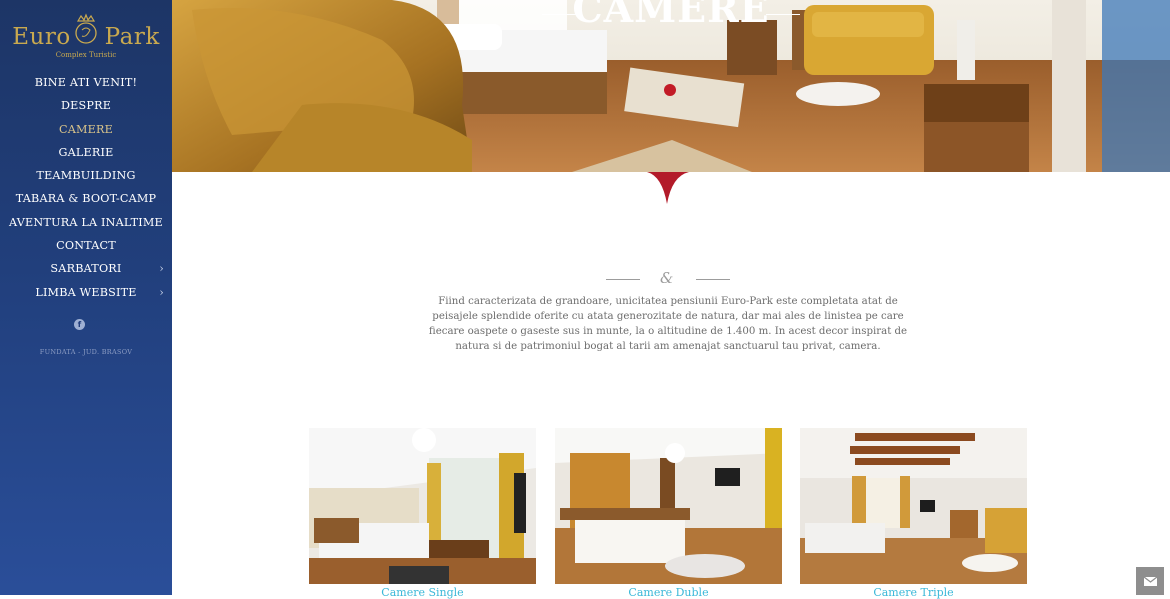 The image size is (1170, 599). Describe the element at coordinates (422, 506) in the screenshot. I see `room-photo-single` at that location.